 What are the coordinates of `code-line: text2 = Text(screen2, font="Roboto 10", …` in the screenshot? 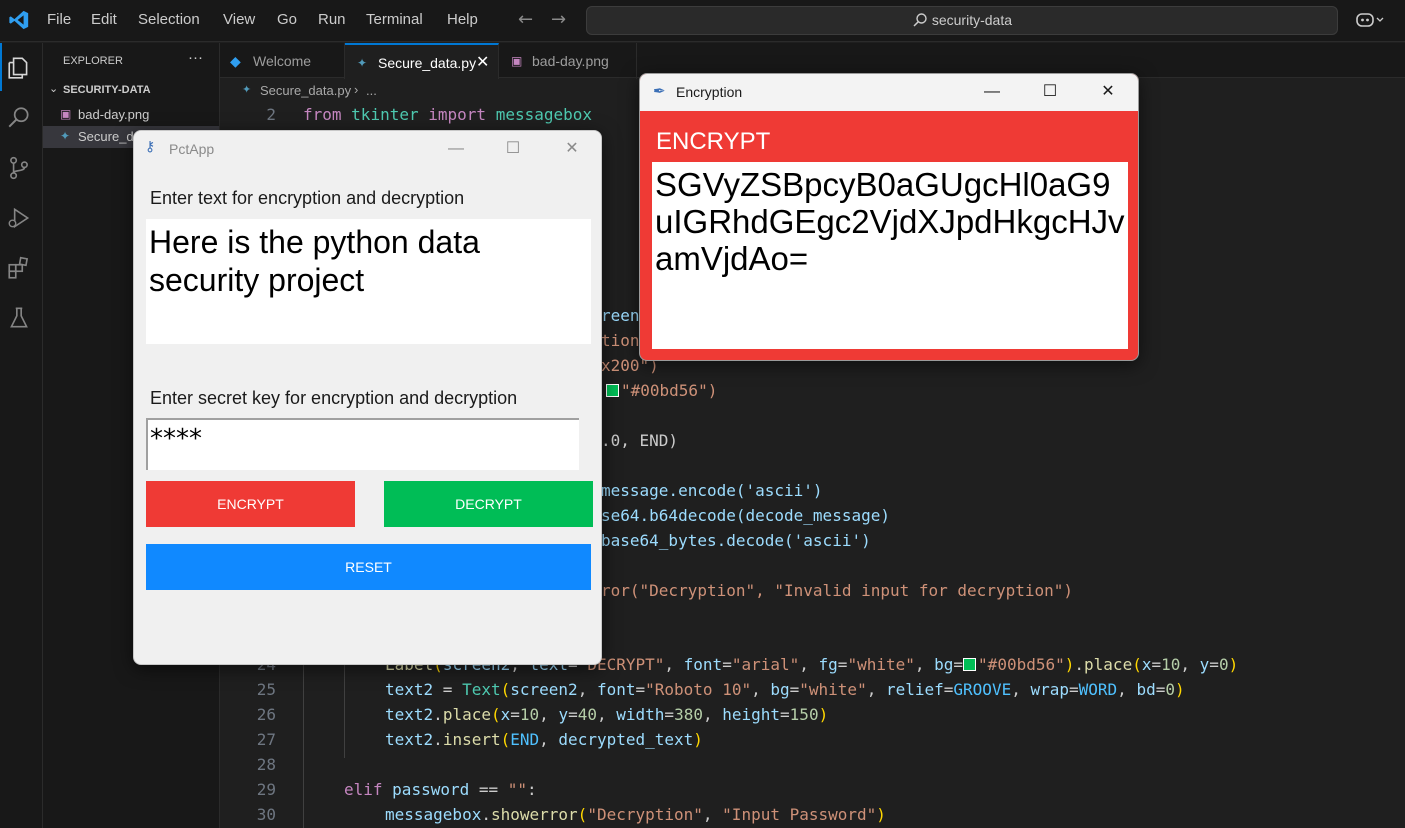 It's located at (785, 689).